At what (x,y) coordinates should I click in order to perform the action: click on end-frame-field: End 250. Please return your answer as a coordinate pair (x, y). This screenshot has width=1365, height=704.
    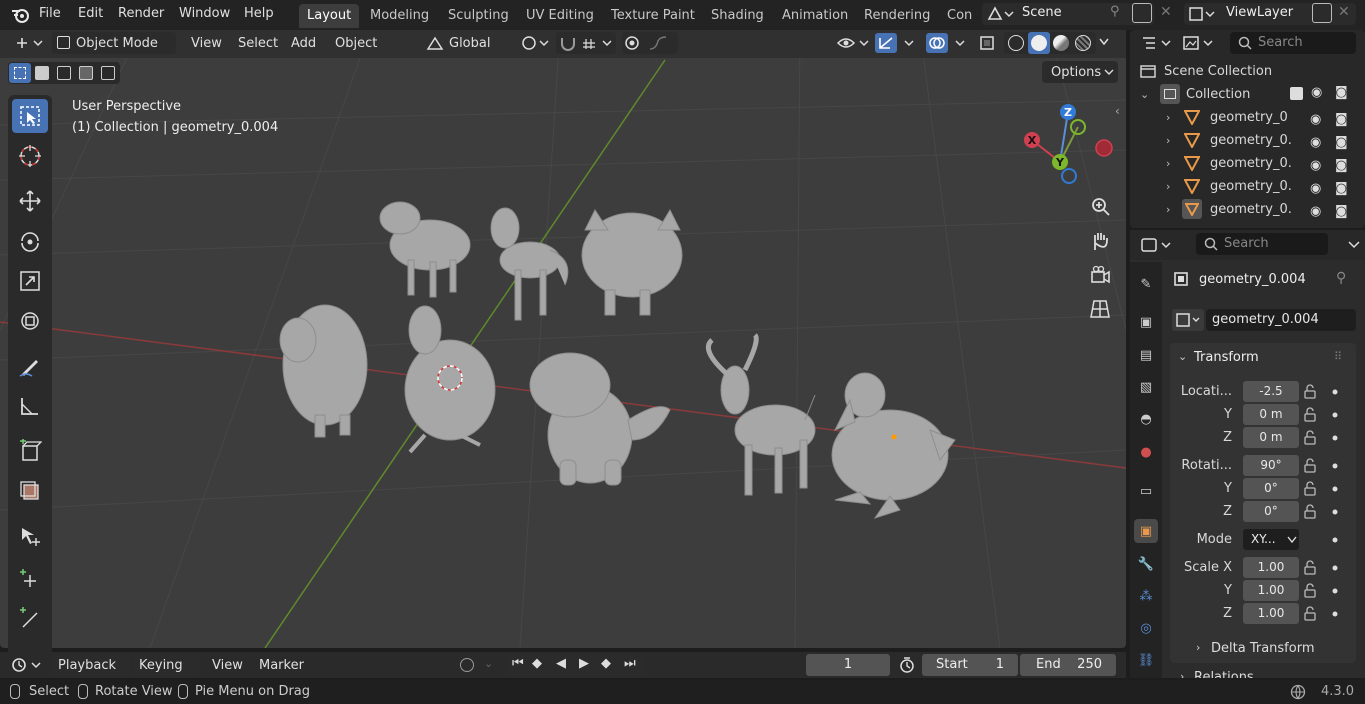
    Looking at the image, I should click on (1068, 665).